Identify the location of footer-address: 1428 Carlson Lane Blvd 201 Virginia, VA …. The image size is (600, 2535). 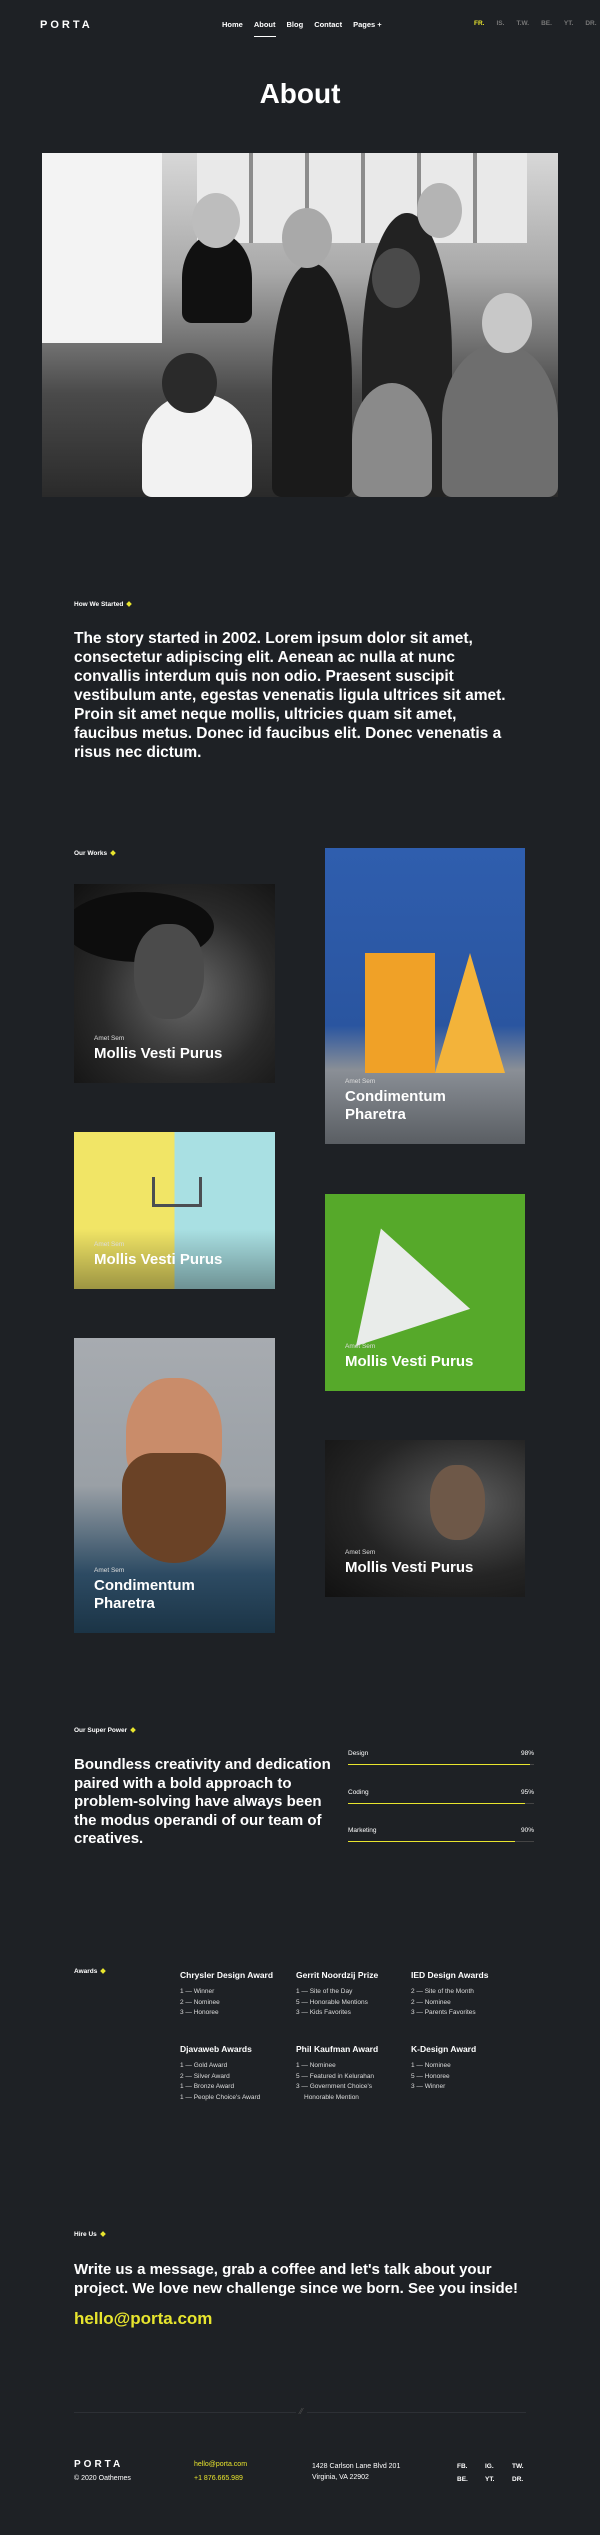
(356, 2472).